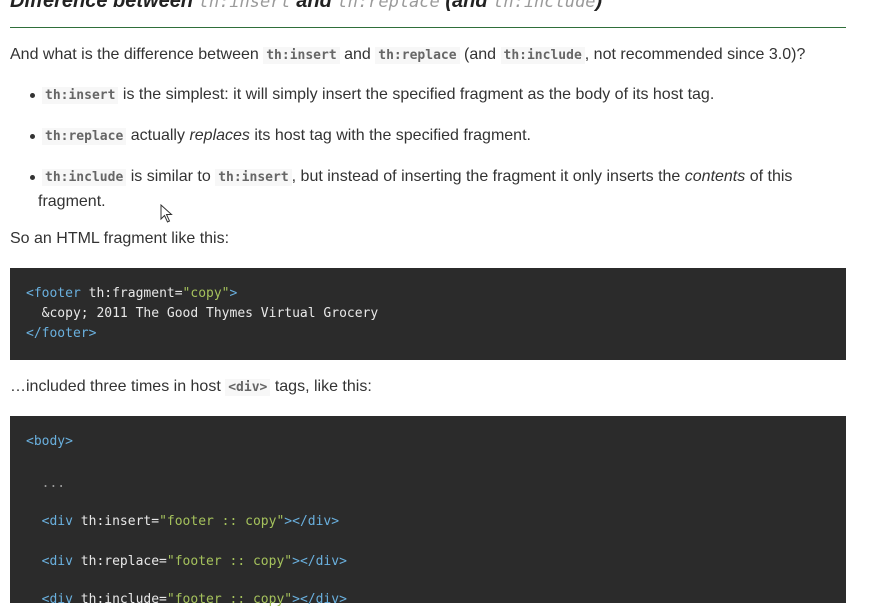  What do you see at coordinates (166, 213) in the screenshot?
I see `mouse-pointer-icon` at bounding box center [166, 213].